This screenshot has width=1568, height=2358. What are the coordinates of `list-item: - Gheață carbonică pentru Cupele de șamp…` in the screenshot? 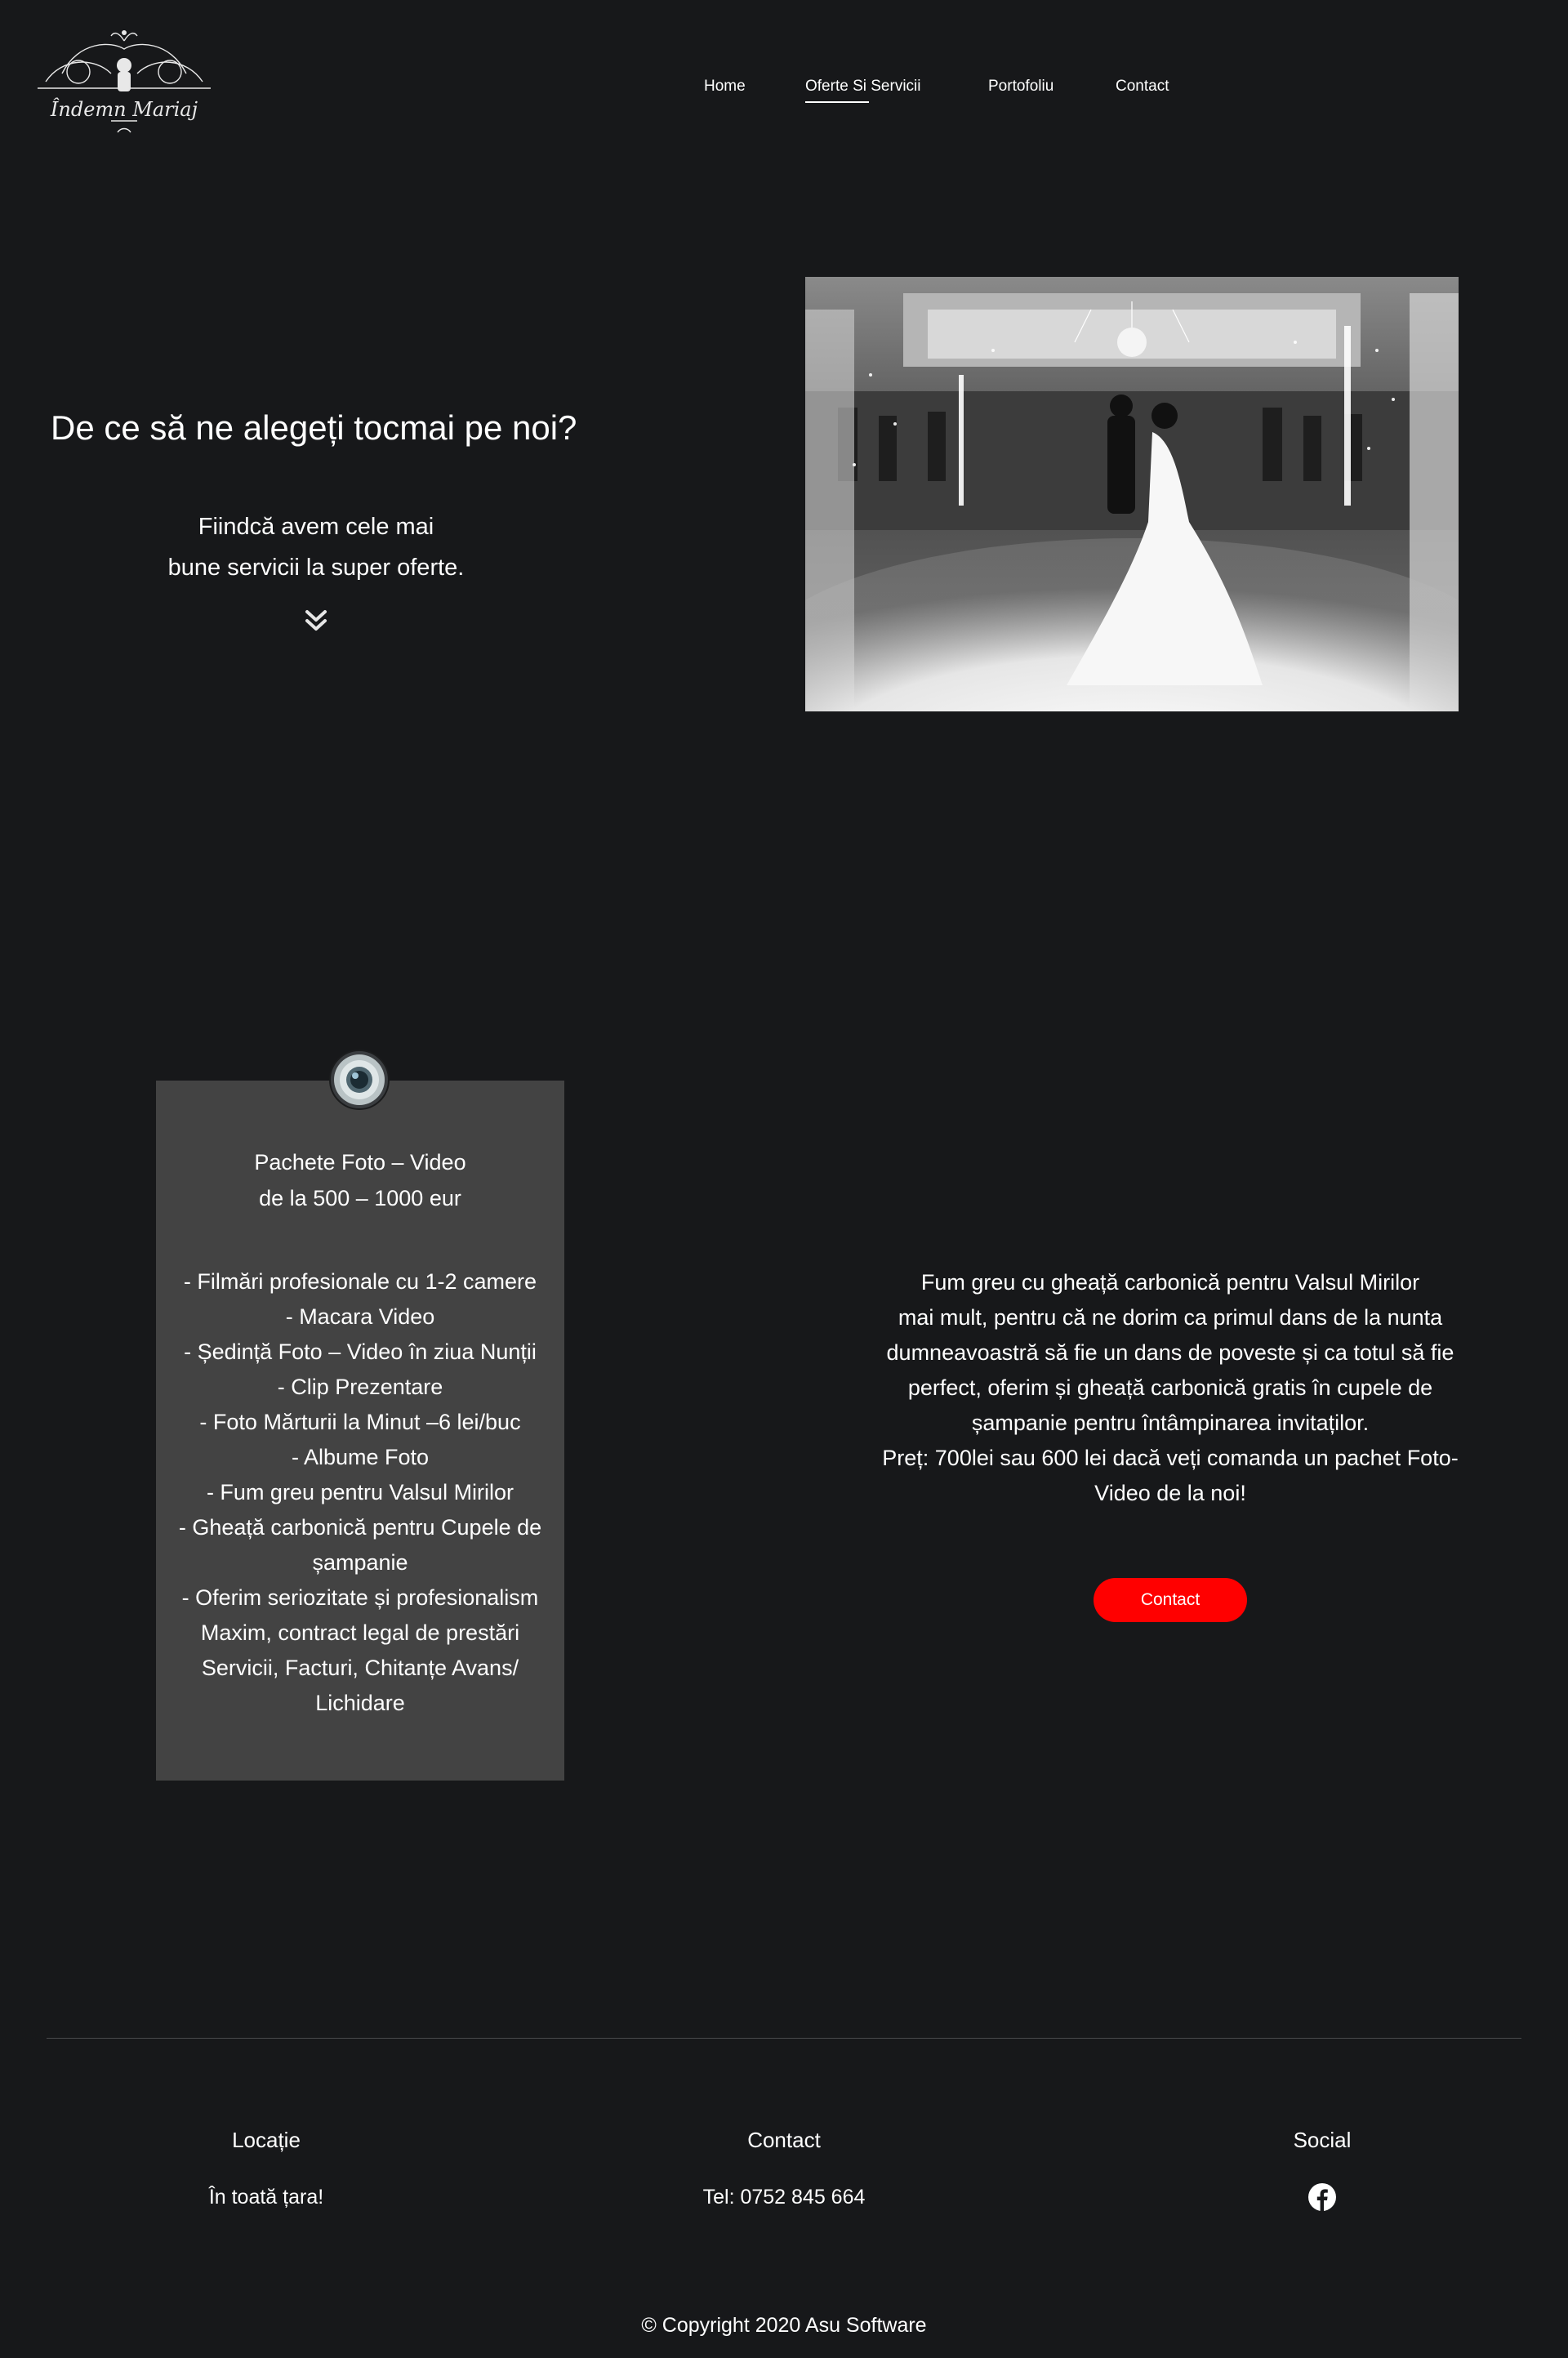 It's located at (360, 1545).